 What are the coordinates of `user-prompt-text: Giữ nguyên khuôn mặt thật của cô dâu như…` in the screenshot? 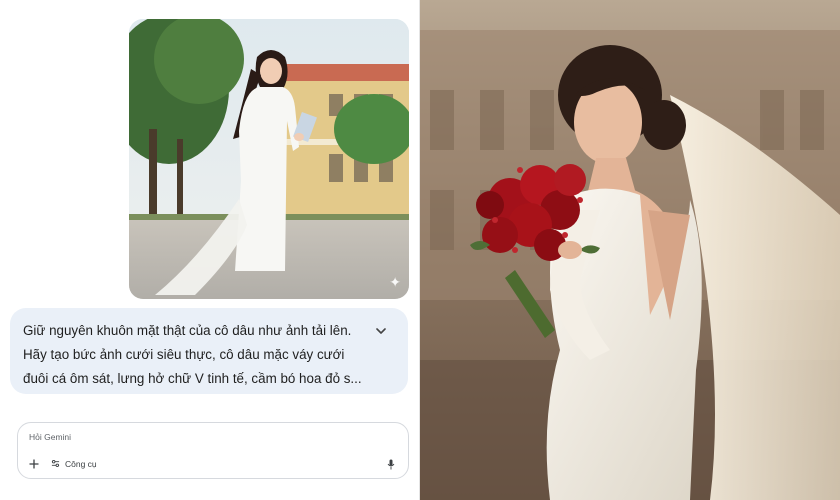 It's located at (192, 355).